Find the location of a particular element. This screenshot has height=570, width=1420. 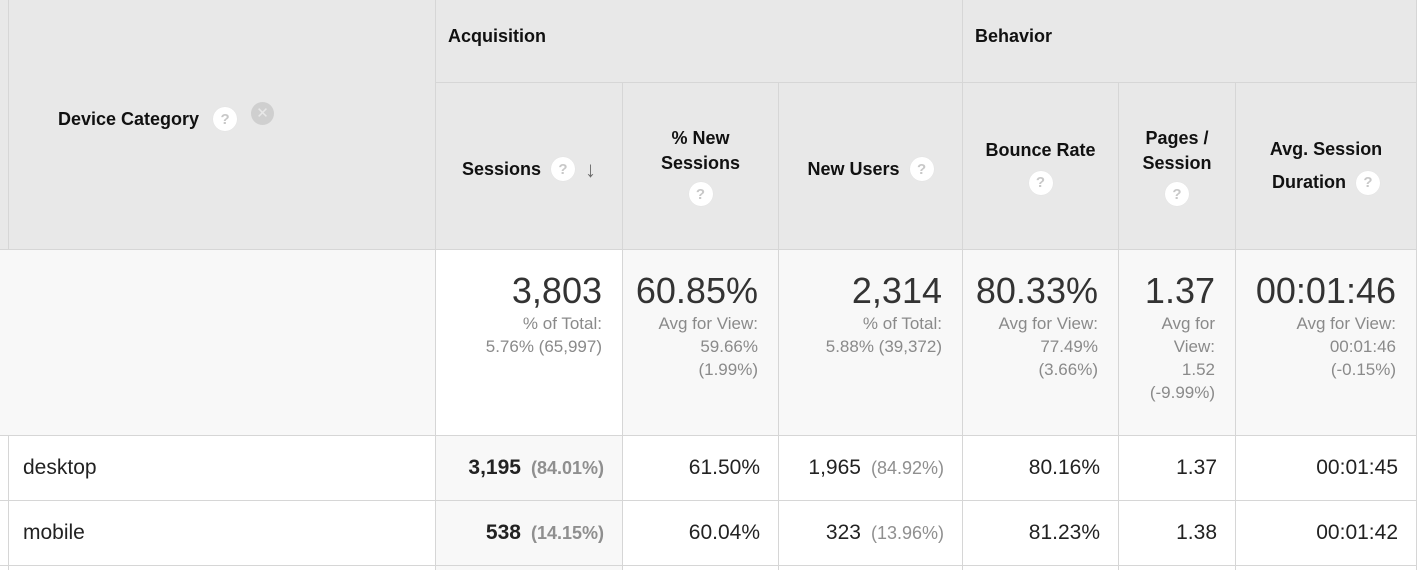

table-row: desktop is located at coordinates (222, 468).